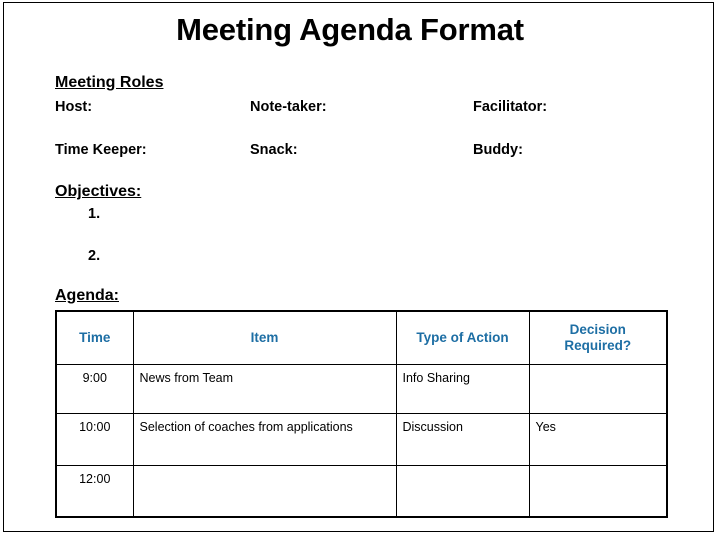 The width and height of the screenshot is (720, 540). Describe the element at coordinates (498, 150) in the screenshot. I see `role-label-buddy: Buddy:` at that location.